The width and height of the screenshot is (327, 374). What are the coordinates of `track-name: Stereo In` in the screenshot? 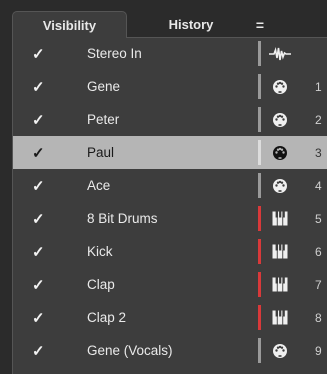 It's located at (114, 53).